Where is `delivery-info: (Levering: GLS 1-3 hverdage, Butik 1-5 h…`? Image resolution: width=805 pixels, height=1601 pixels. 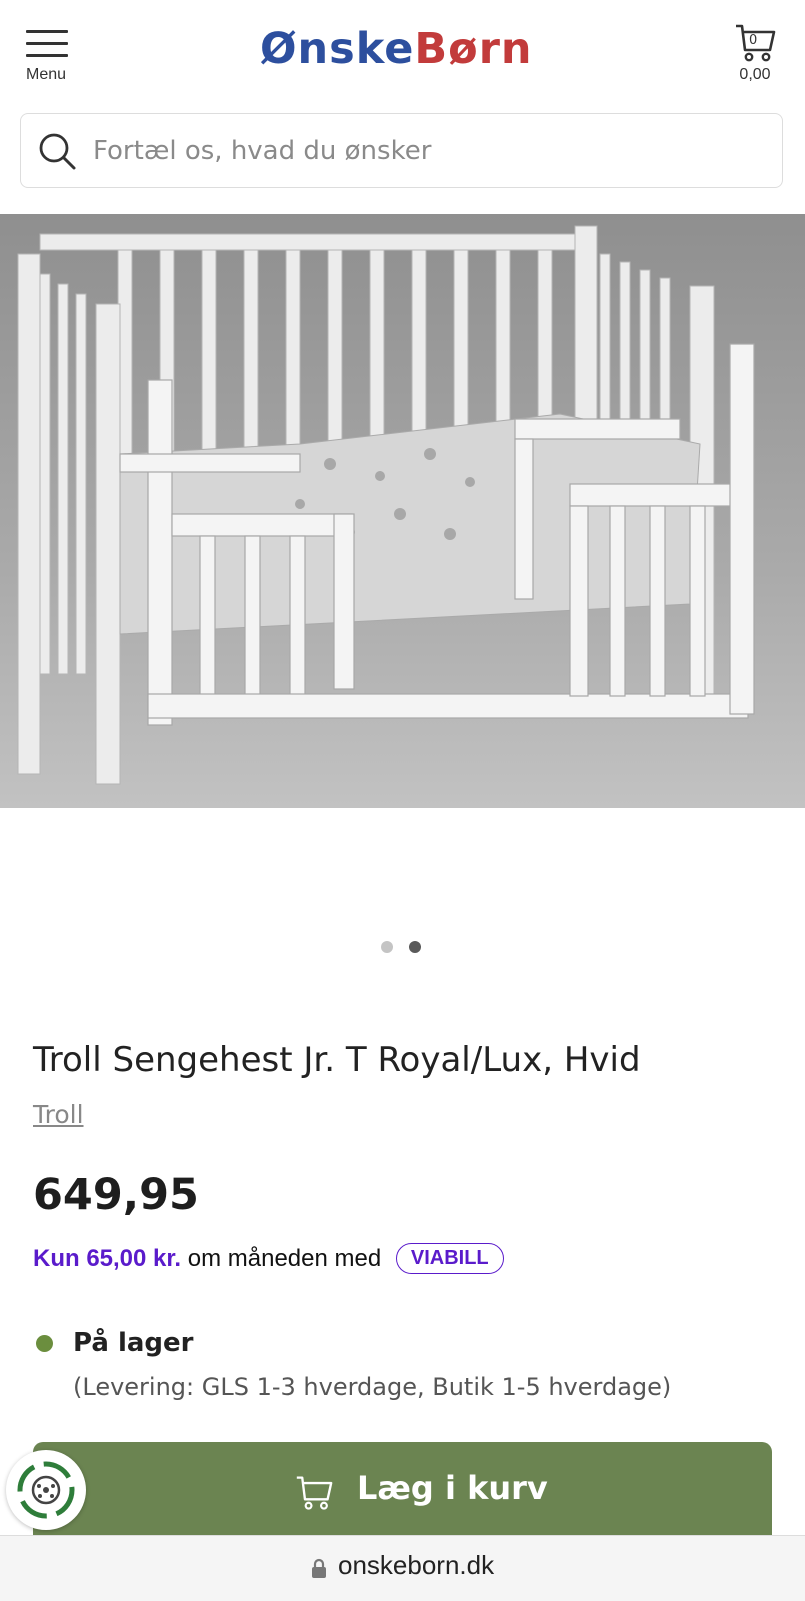
delivery-info: (Levering: GLS 1-3 hverdage, Butik 1-5 h… is located at coordinates (372, 1387).